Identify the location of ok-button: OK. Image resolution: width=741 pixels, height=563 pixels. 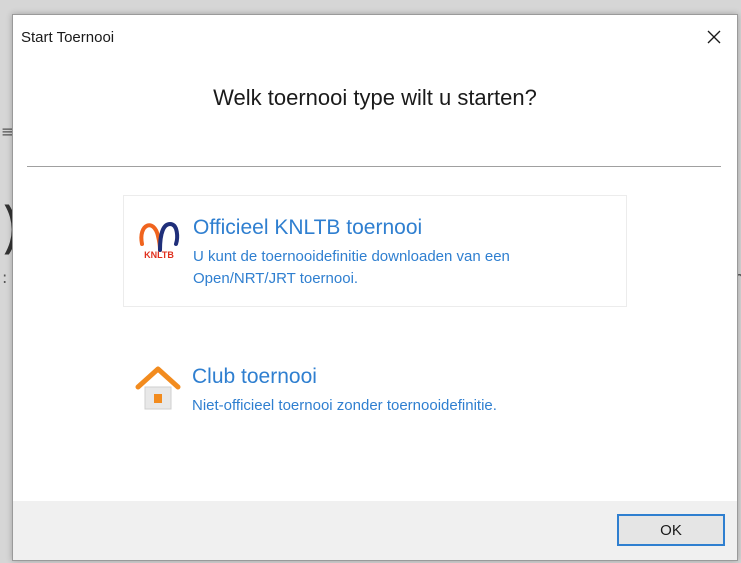
(671, 530).